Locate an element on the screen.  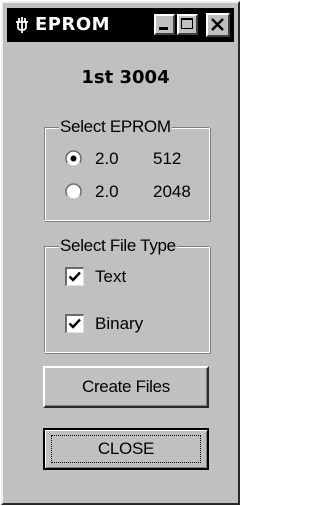
eprom-option-2048: 2.0 2048 is located at coordinates (135, 192).